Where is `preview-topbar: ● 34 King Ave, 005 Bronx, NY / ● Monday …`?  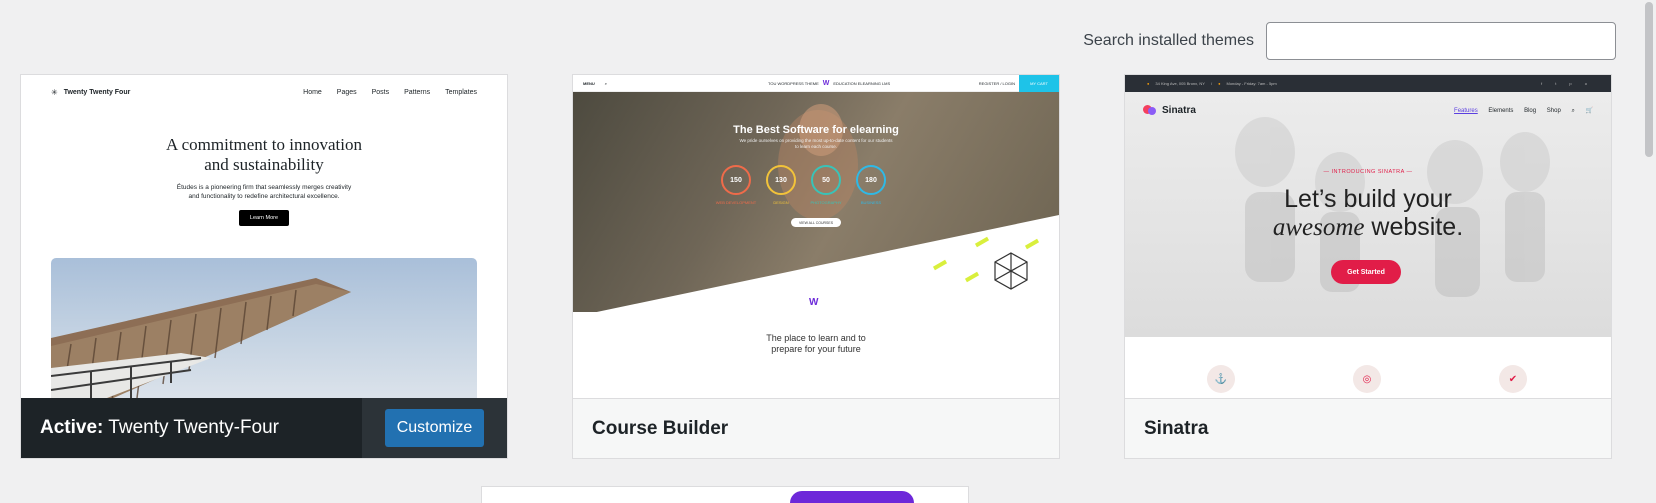
preview-topbar: ● 34 King Ave, 005 Bronx, NY / ● Monday … is located at coordinates (1368, 83).